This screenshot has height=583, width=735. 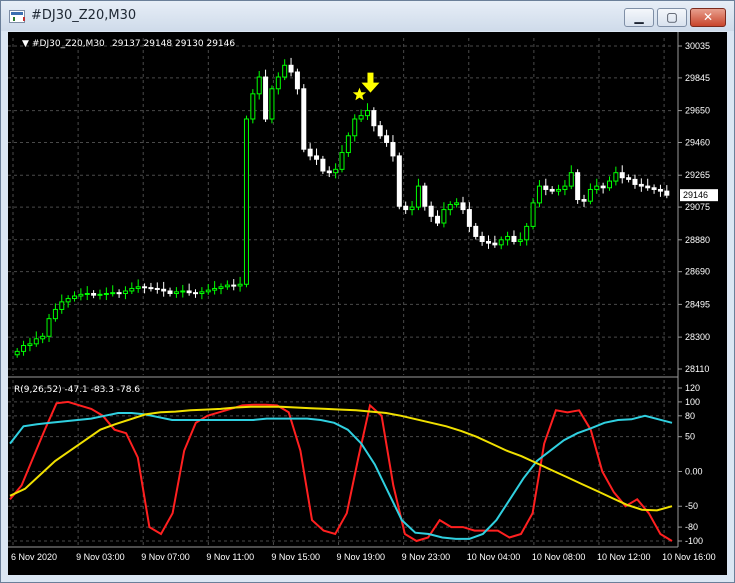 What do you see at coordinates (697, 369) in the screenshot?
I see `price-tick-label: 28110` at bounding box center [697, 369].